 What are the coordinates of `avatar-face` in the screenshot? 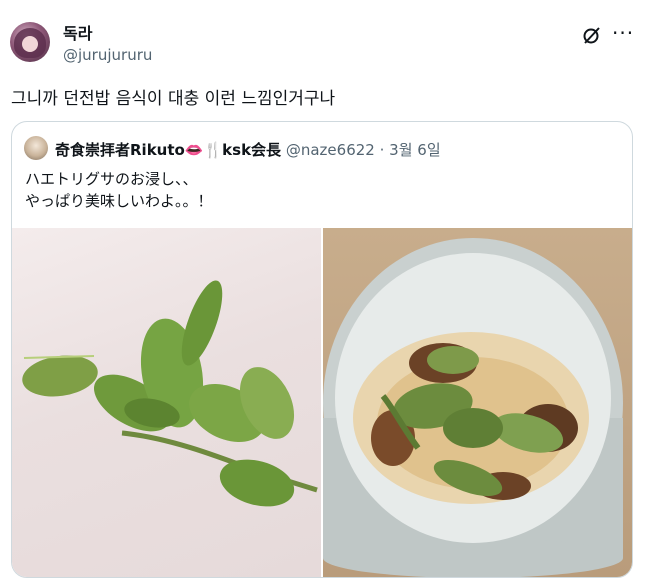 It's located at (30, 44).